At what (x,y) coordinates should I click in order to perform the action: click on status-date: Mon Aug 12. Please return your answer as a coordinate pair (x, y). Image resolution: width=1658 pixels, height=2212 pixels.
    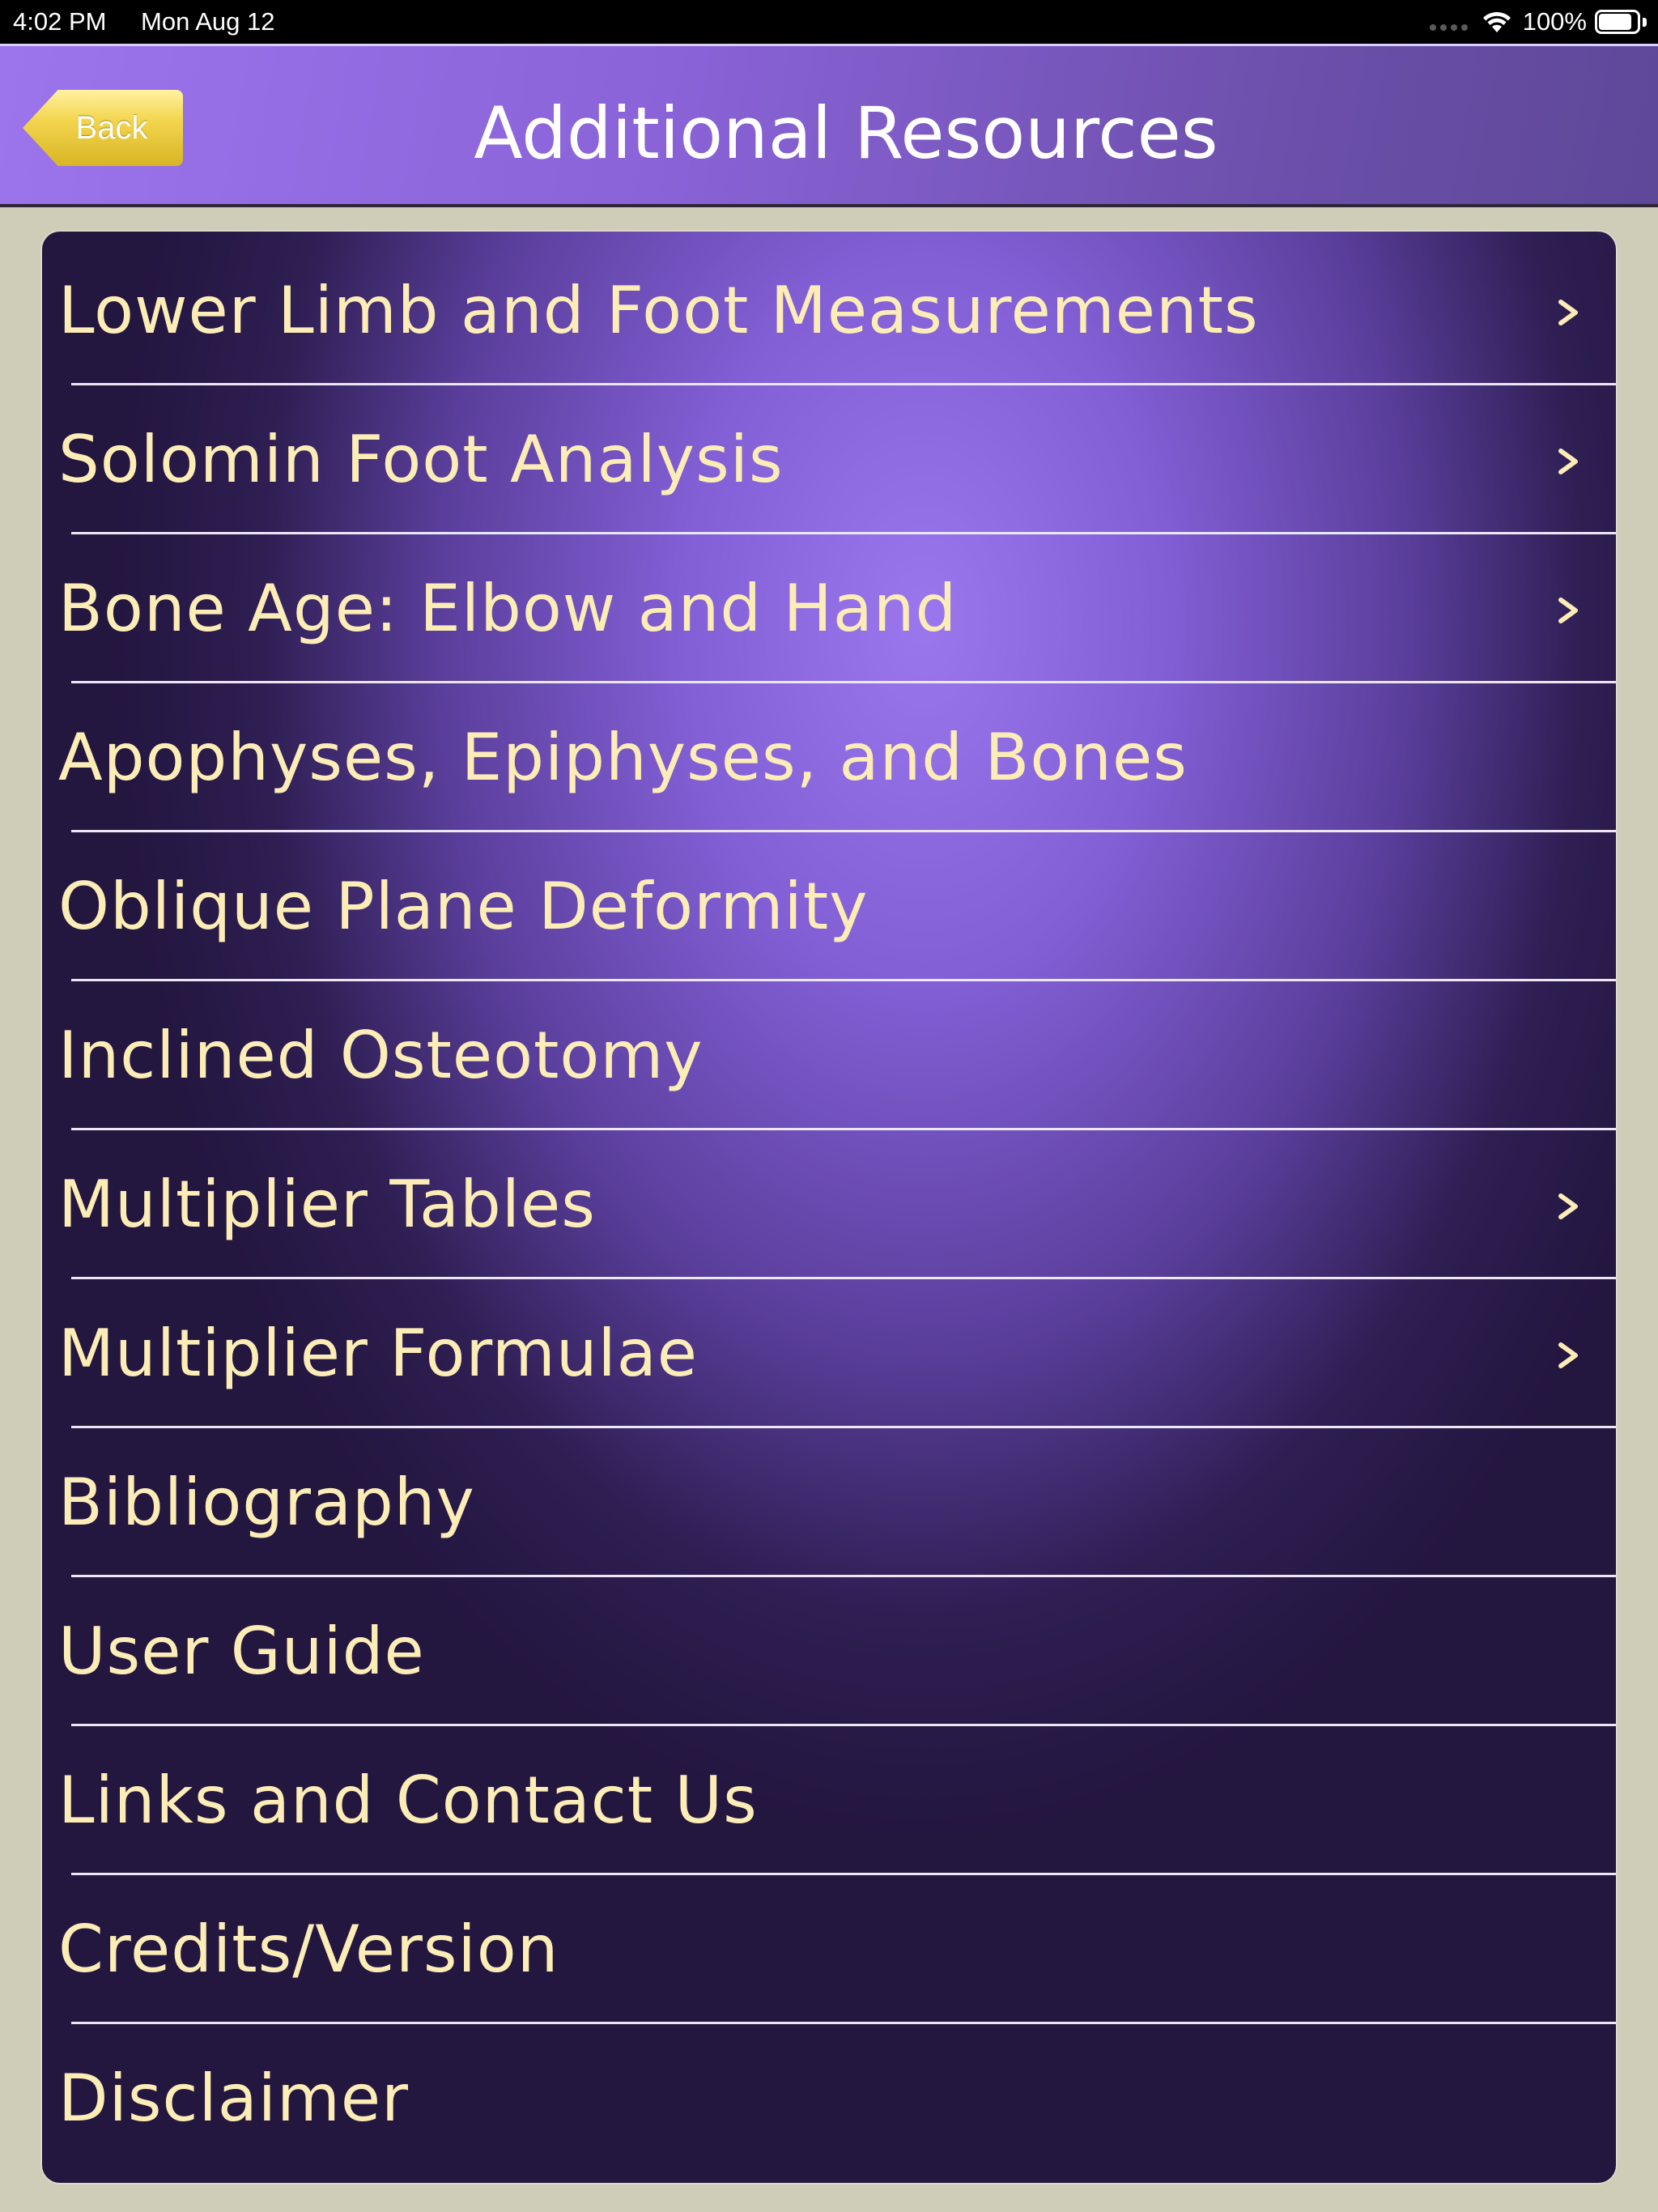
    Looking at the image, I should click on (208, 22).